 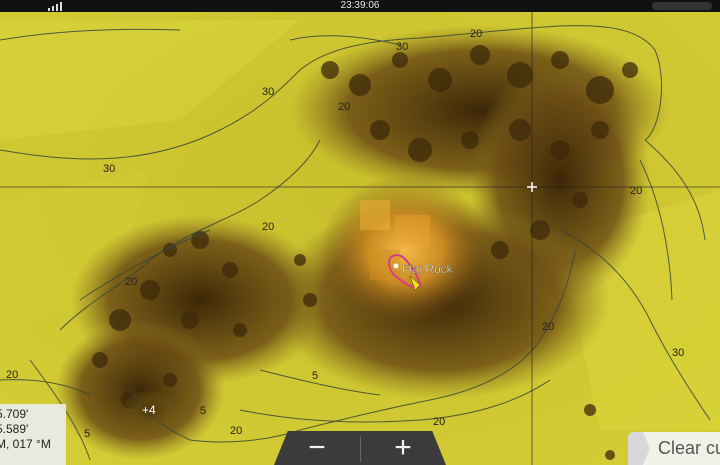 What do you see at coordinates (403, 448) in the screenshot?
I see `zoom-in-button: +` at bounding box center [403, 448].